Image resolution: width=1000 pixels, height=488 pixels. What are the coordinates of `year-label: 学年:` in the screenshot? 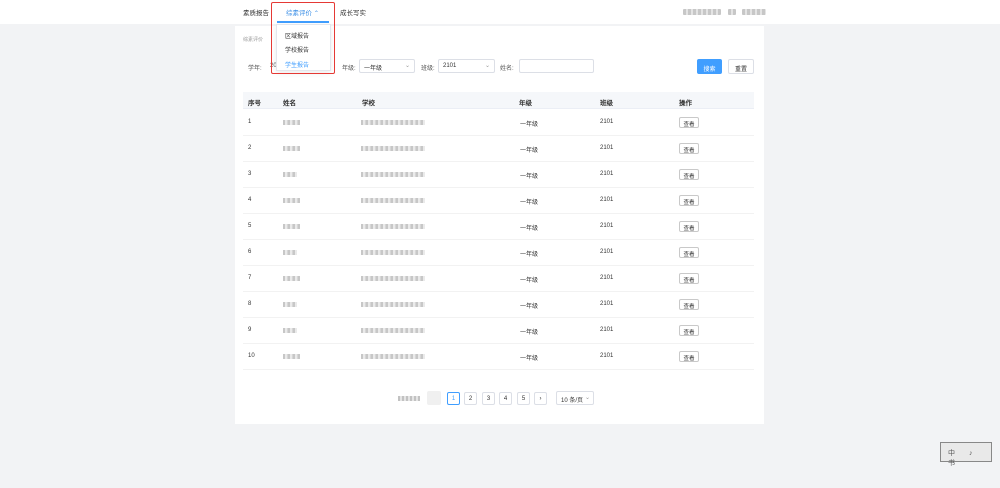 It's located at (255, 69).